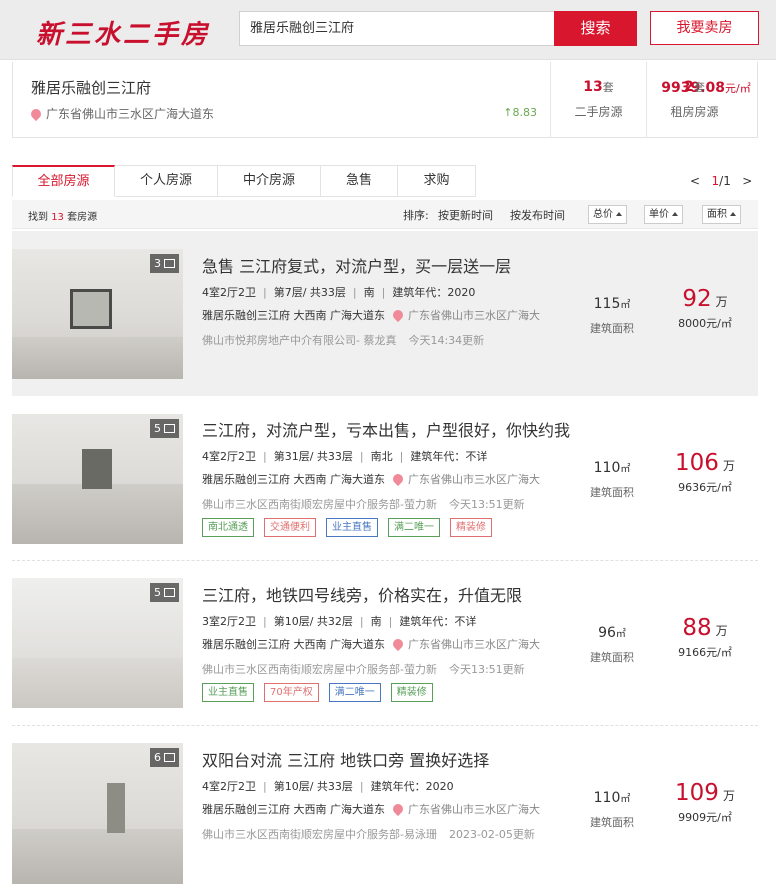 The height and width of the screenshot is (884, 776). What do you see at coordinates (705, 802) in the screenshot?
I see `listing-price: 109 万 9909元/㎡` at bounding box center [705, 802].